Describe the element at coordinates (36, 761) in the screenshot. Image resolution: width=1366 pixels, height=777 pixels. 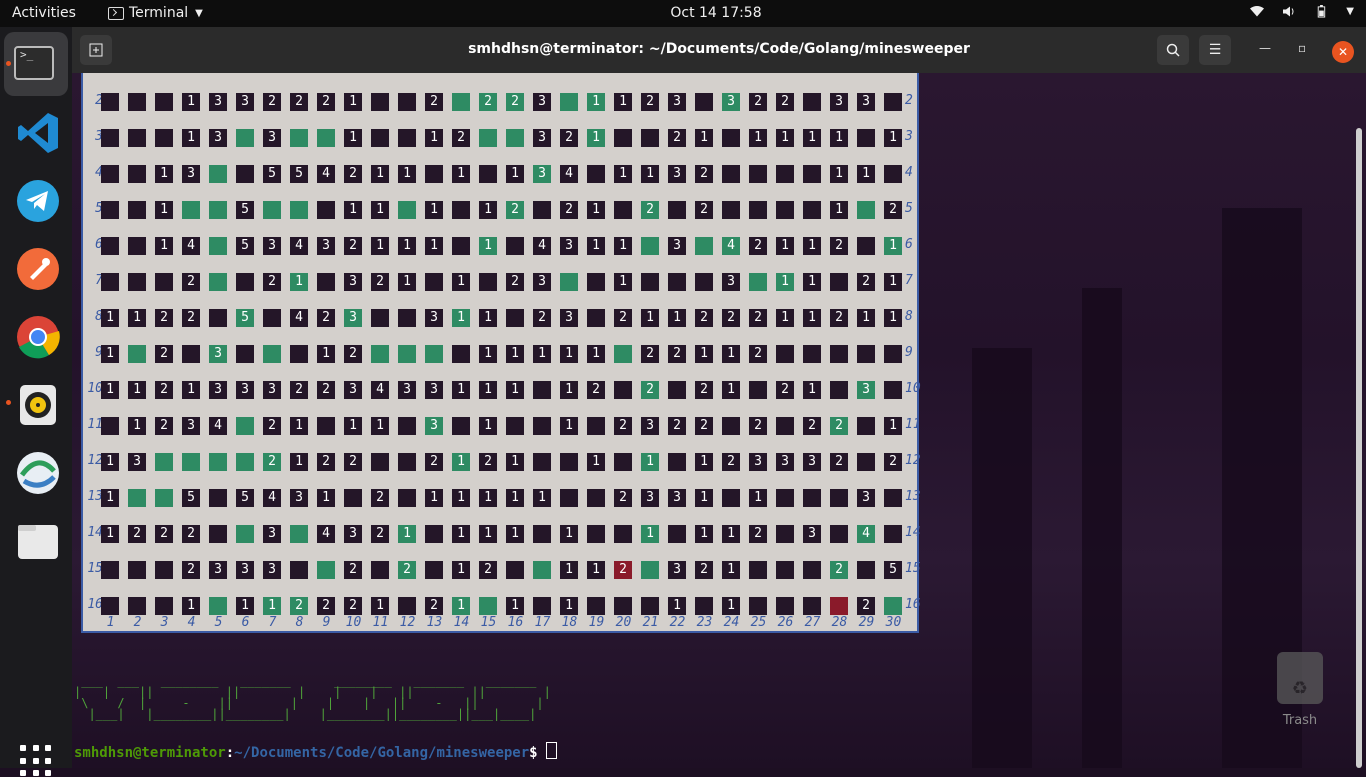
I see `show-apps-icon` at that location.